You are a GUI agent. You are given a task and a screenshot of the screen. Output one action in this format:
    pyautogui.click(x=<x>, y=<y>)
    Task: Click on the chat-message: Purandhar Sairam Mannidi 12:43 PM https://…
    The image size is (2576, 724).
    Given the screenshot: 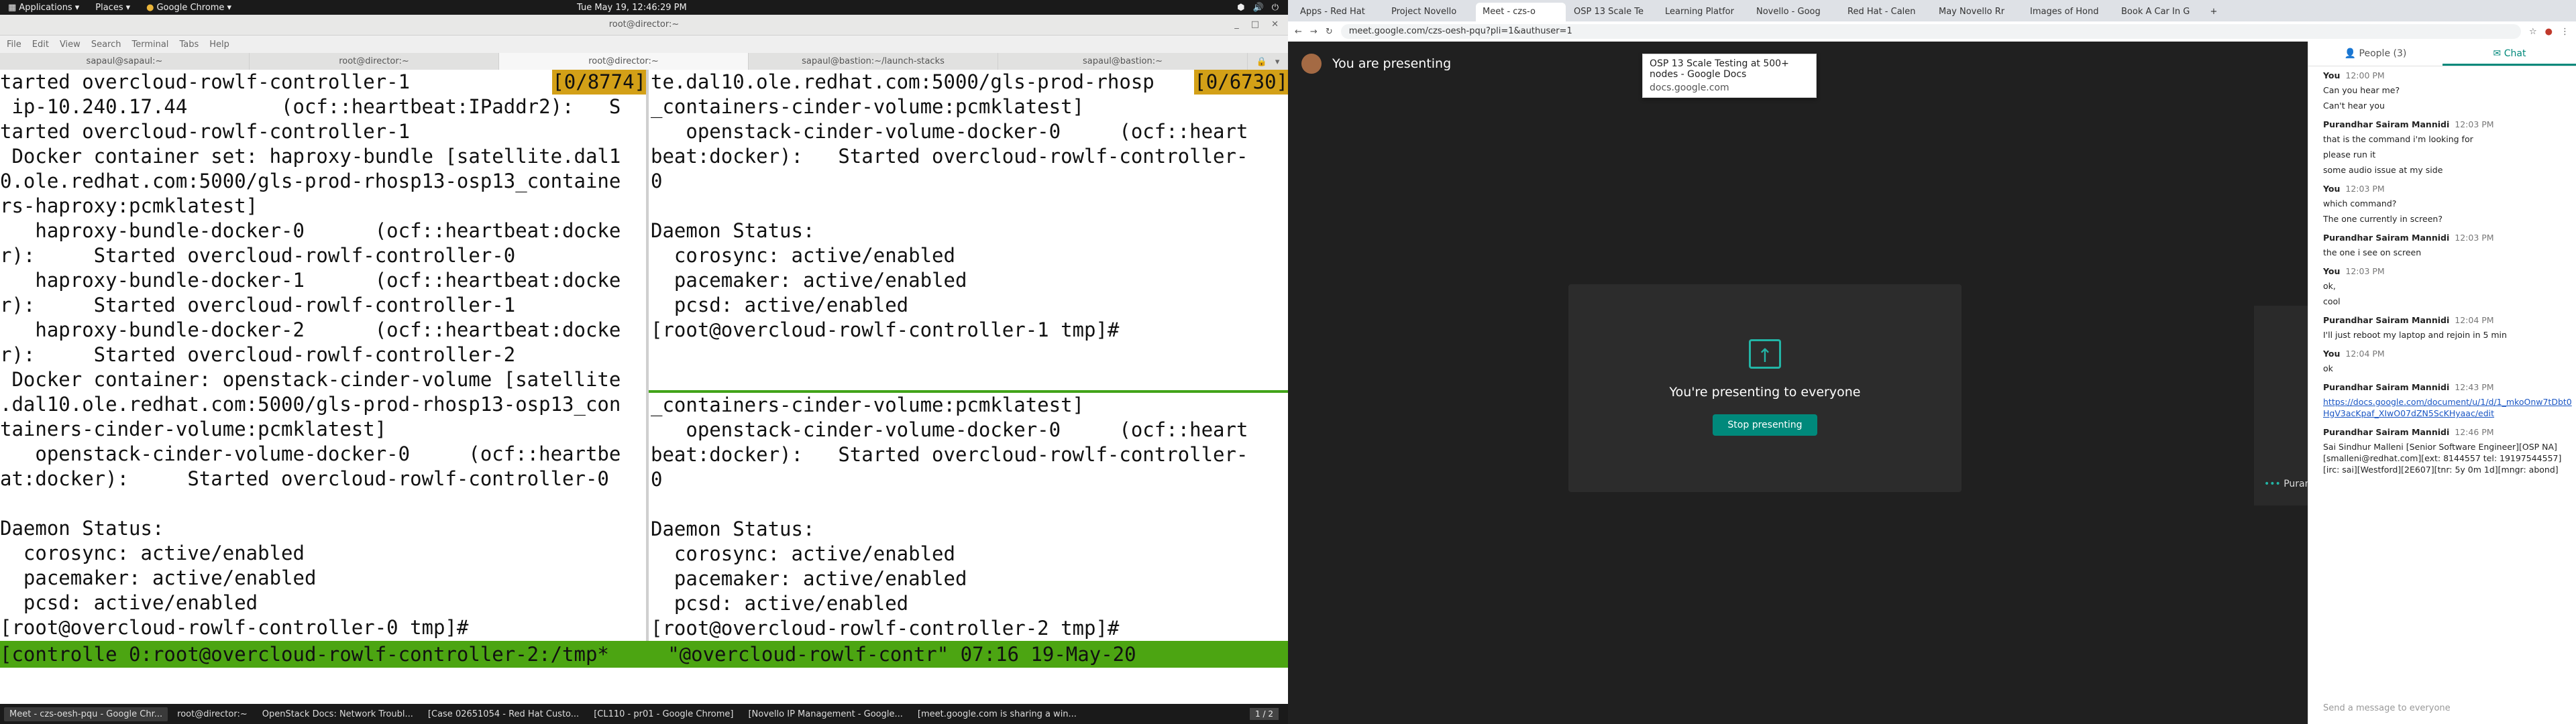 What is the action you would take?
    pyautogui.click(x=2442, y=400)
    